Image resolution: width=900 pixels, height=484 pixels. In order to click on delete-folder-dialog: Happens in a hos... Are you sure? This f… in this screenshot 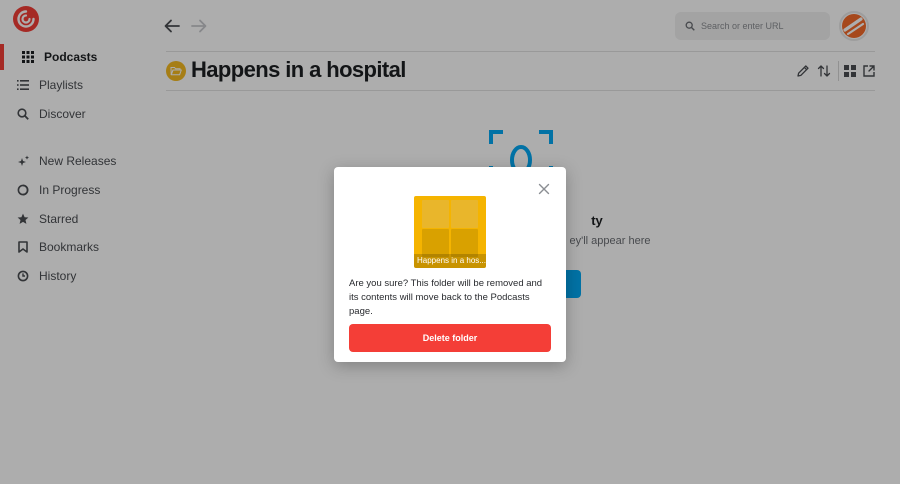, I will do `click(450, 264)`.